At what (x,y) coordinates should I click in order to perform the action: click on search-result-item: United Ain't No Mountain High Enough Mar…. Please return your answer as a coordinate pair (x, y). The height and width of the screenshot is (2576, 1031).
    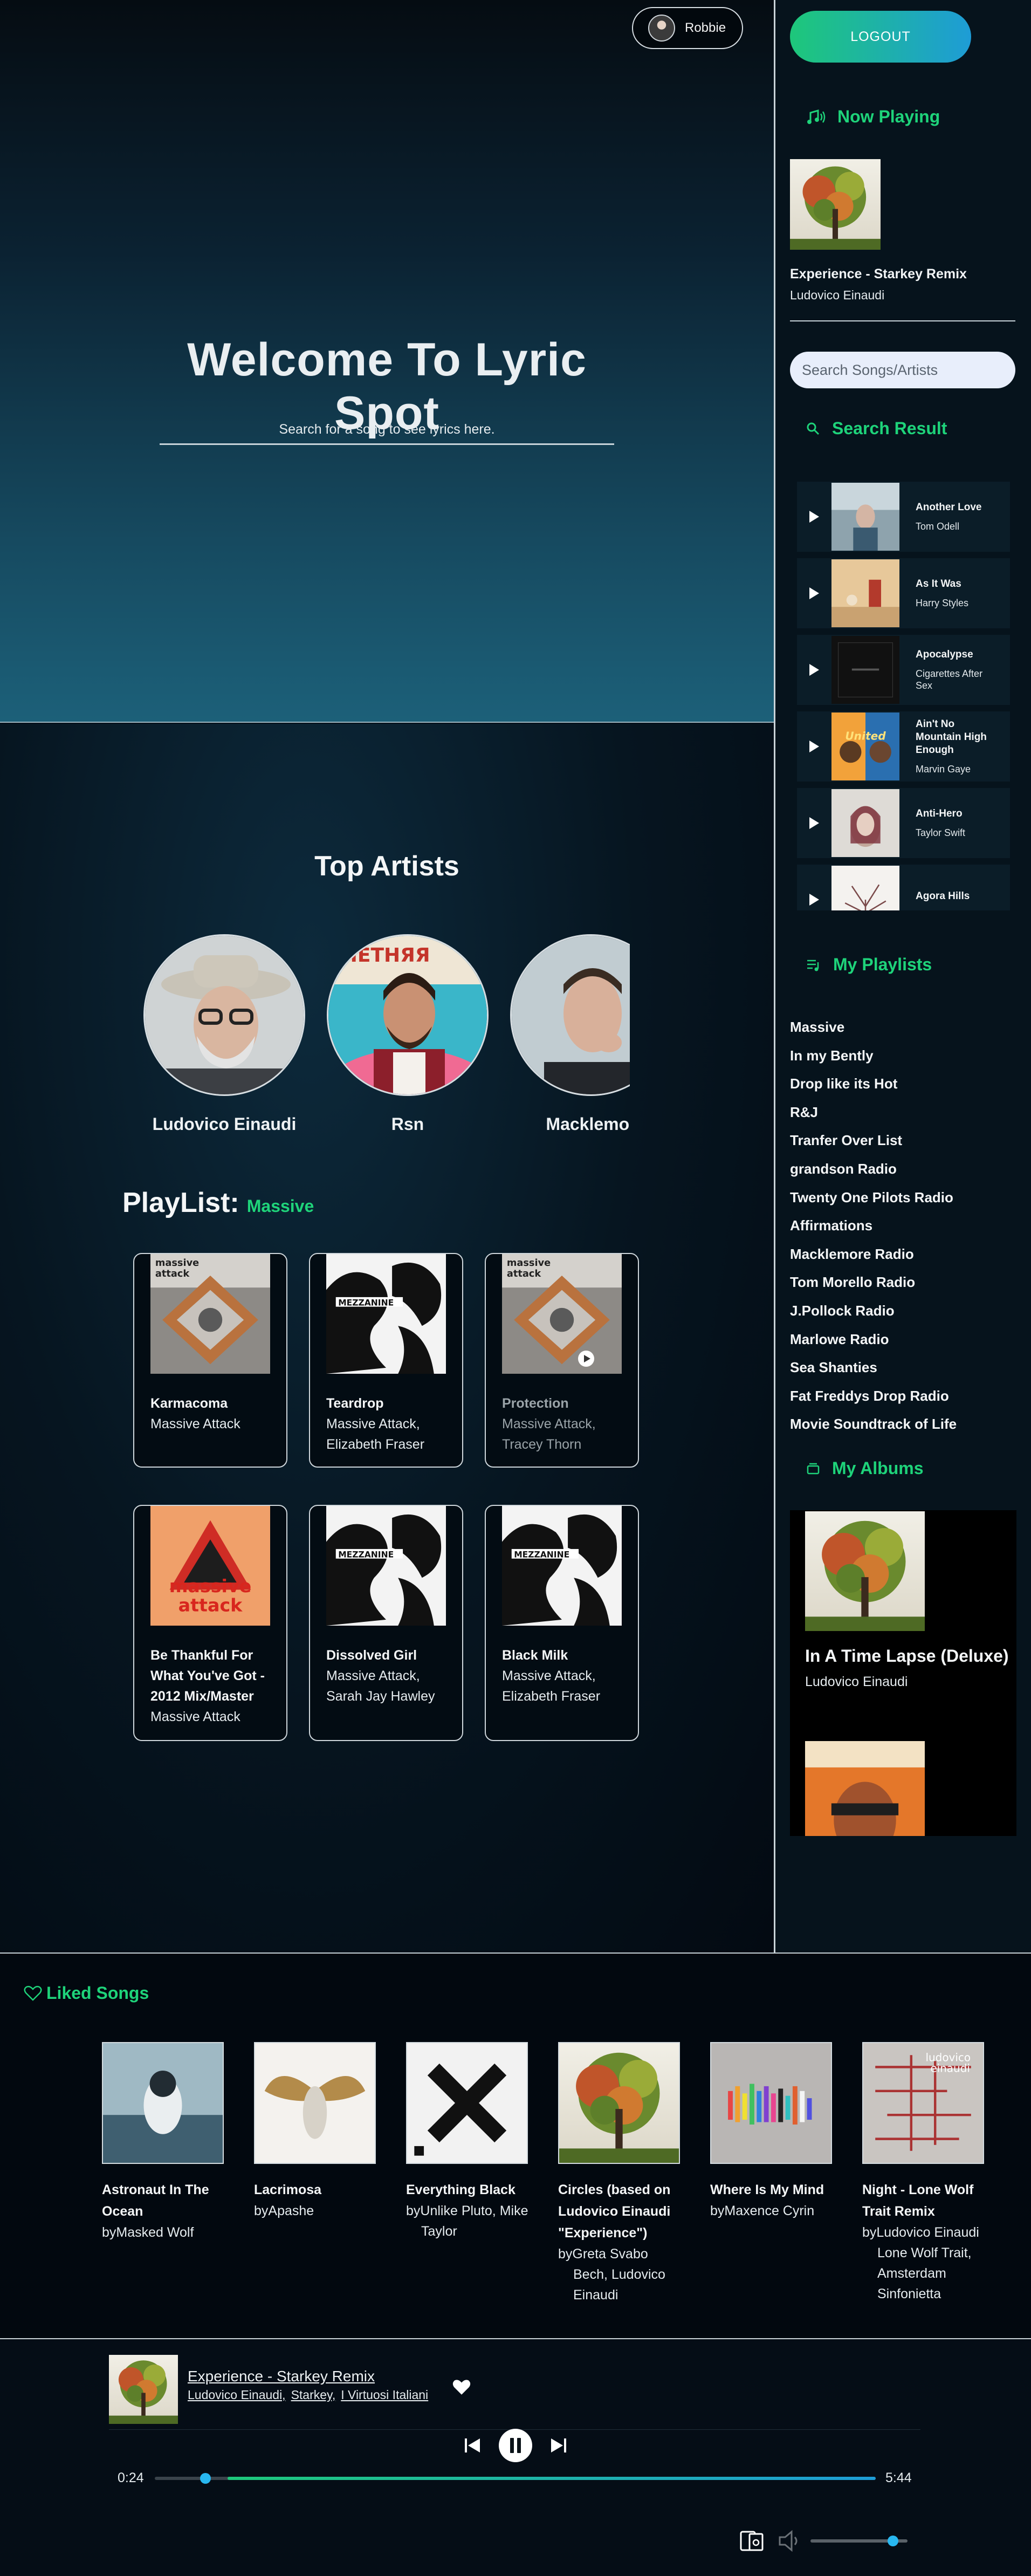
    Looking at the image, I should click on (904, 747).